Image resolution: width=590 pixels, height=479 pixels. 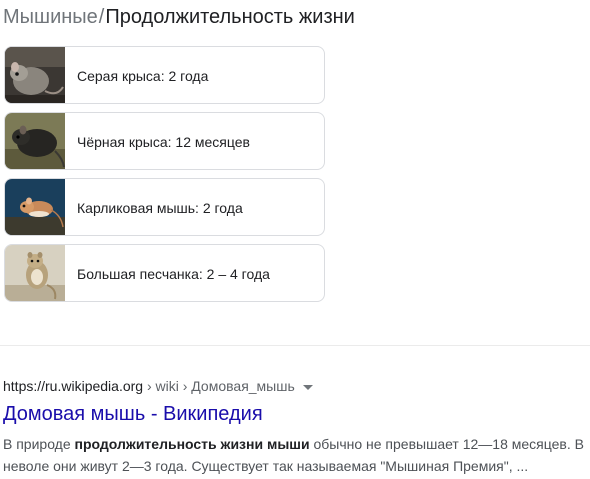 I want to click on result-url-domain: https://ru.wikipedia.org, so click(x=73, y=386).